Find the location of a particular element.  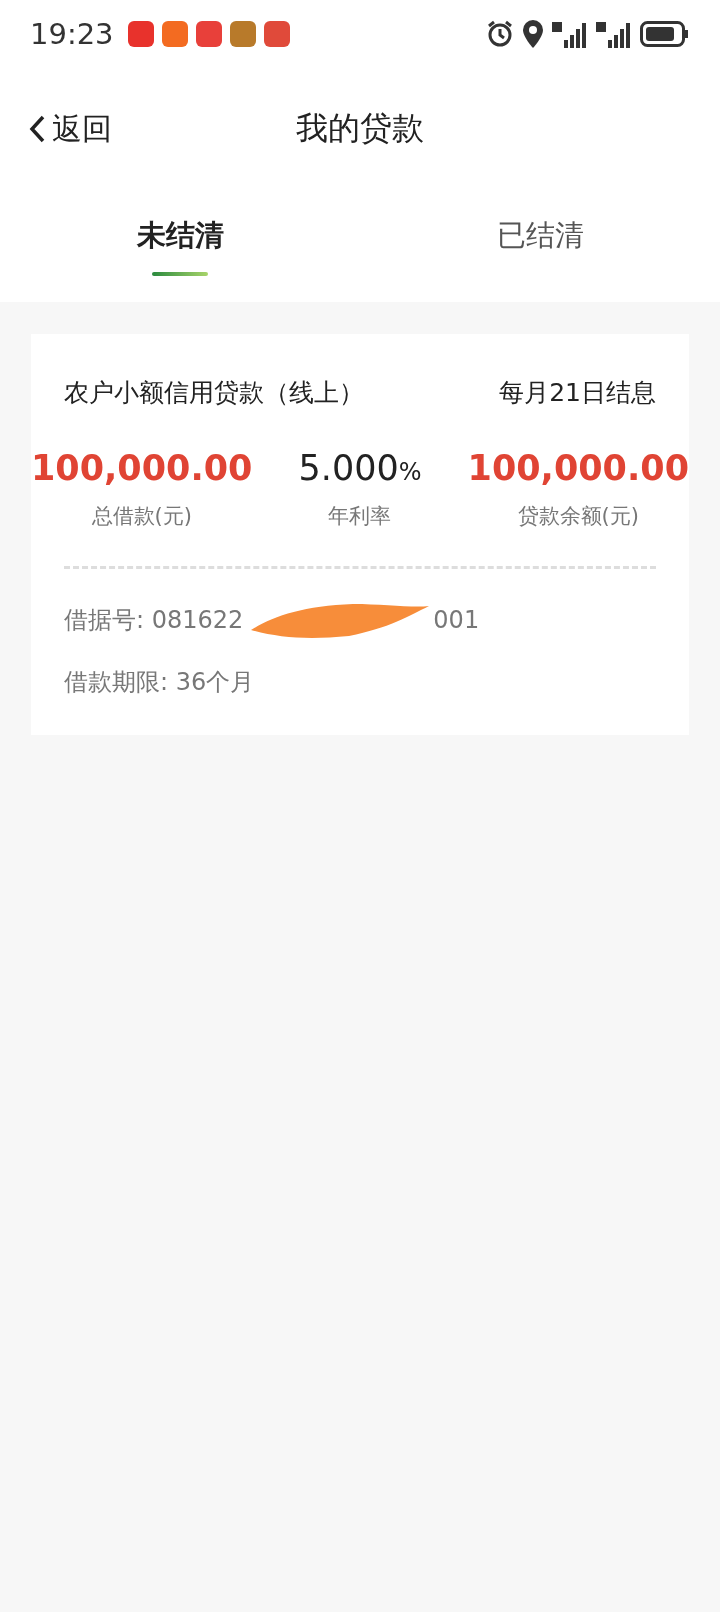

status-time: 19:23 is located at coordinates (72, 34).